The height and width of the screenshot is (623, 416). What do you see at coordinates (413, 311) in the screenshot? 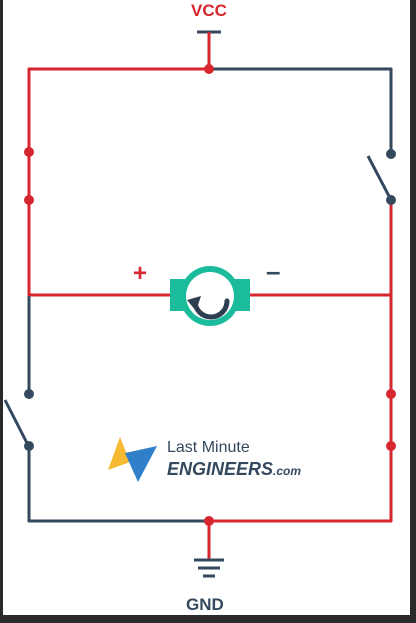
I see `frame-right-border` at bounding box center [413, 311].